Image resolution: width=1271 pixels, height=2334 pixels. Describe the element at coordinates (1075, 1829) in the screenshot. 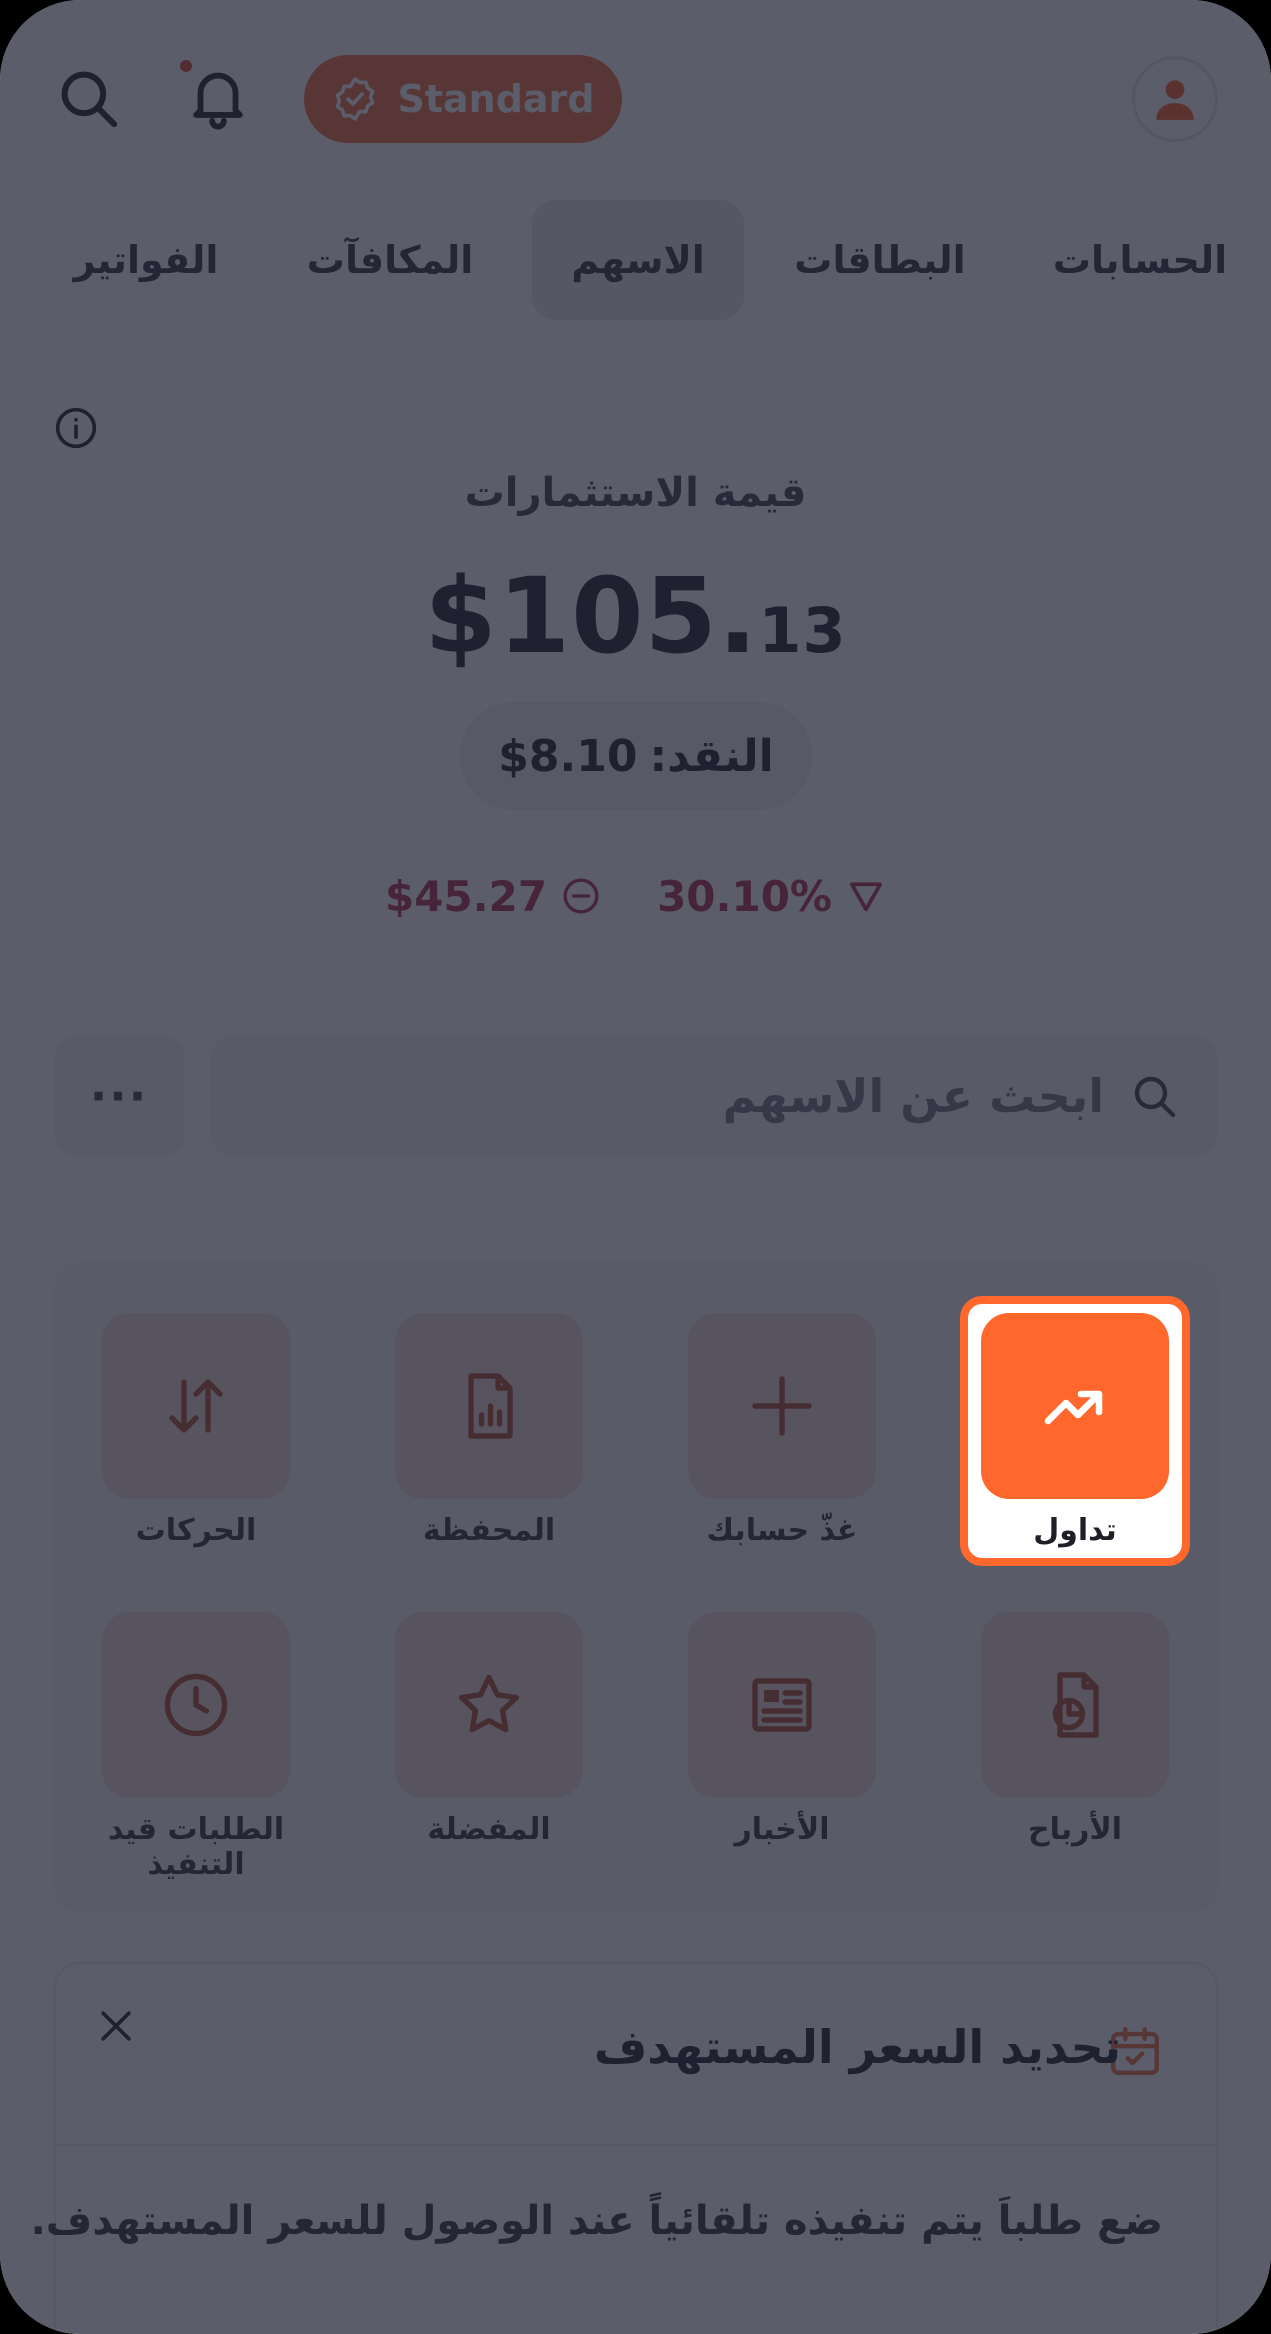

I see `action-label: الأرباح` at that location.